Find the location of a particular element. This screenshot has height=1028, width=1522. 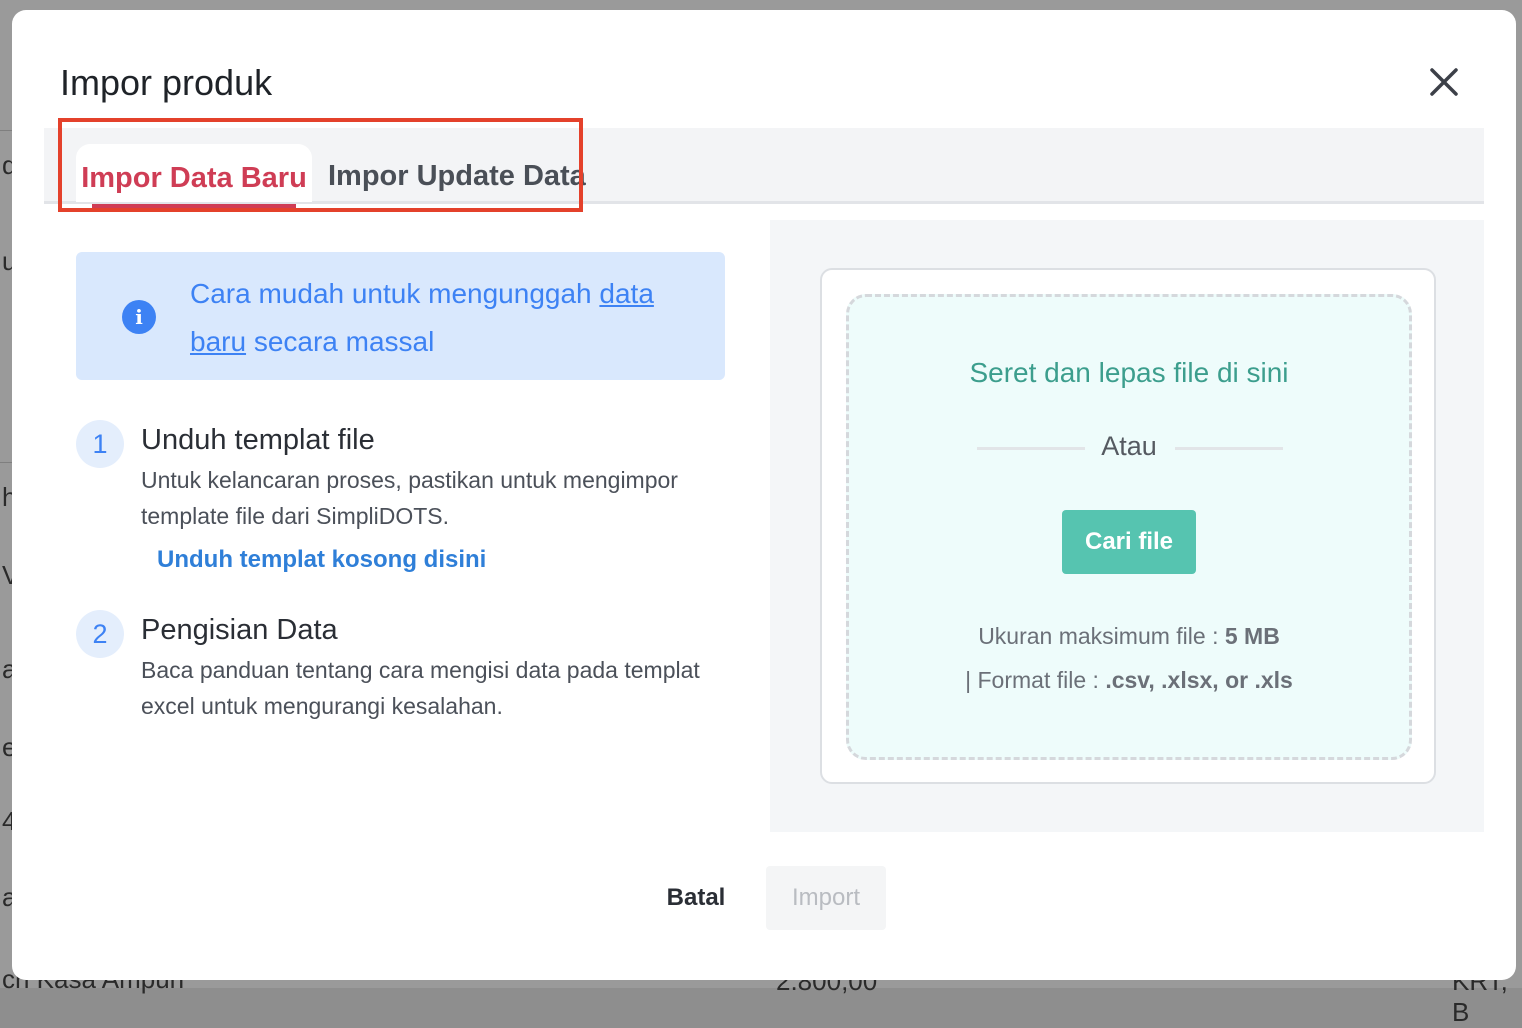

info-link-baru: baru is located at coordinates (218, 341).